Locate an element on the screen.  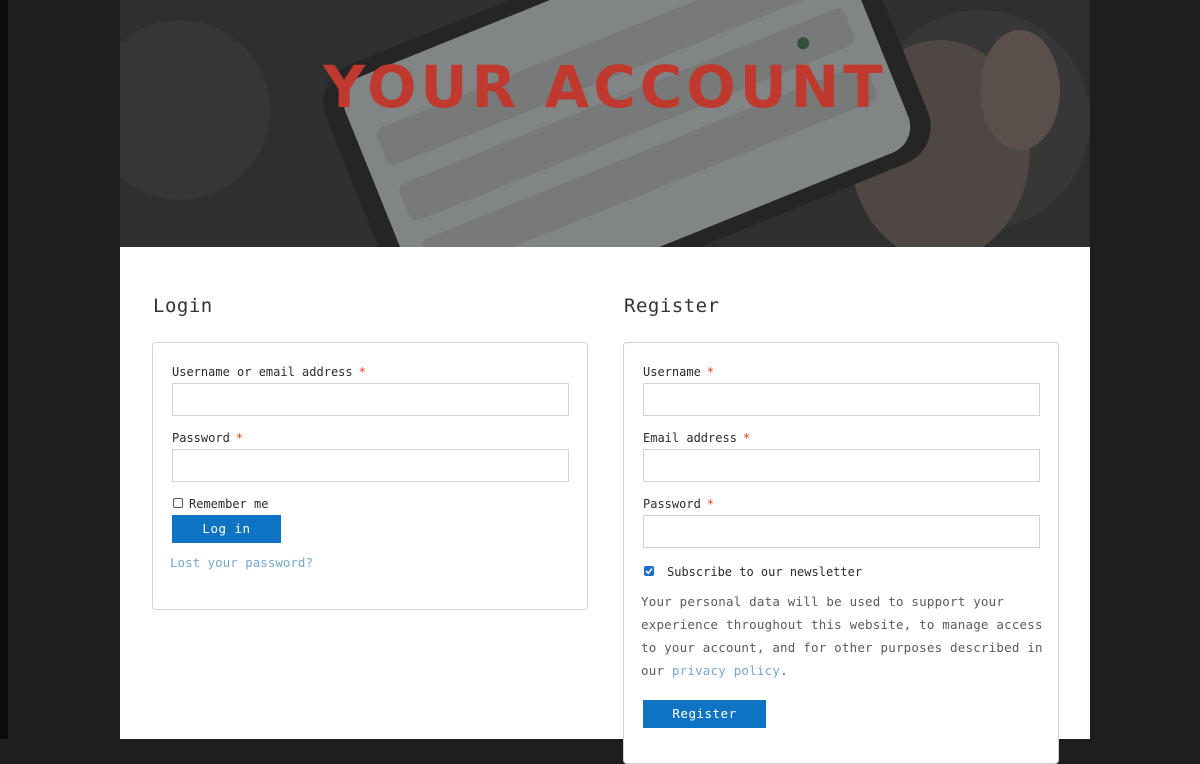
page-title: YOUR ACCOUNT is located at coordinates (605, 87).